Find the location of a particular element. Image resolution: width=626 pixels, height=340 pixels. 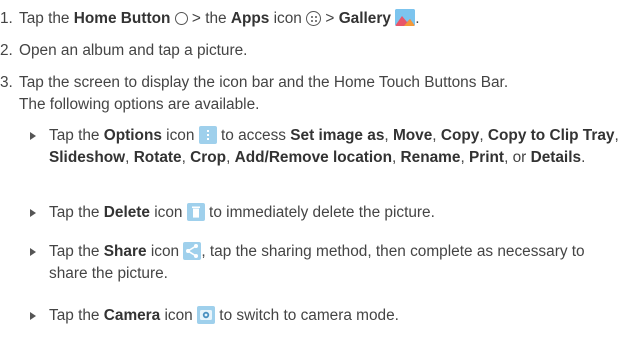

gallery-term: Gallery is located at coordinates (364, 18).